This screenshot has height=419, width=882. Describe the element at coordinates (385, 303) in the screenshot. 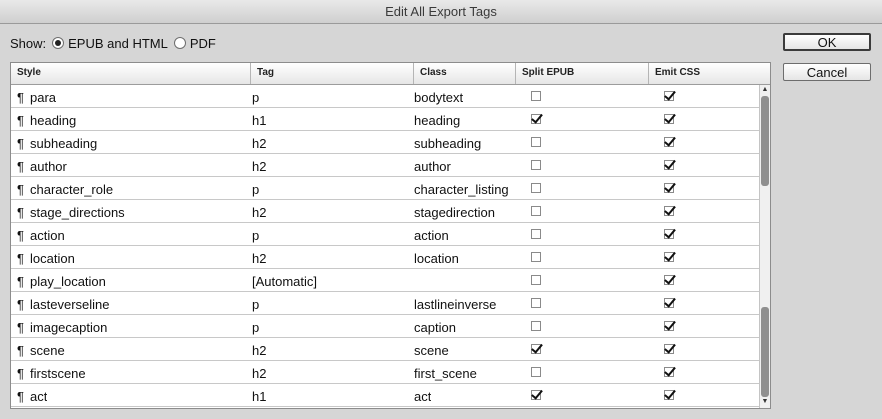

I see `table-row: ¶ lasteverseline p lastlineinverse` at that location.